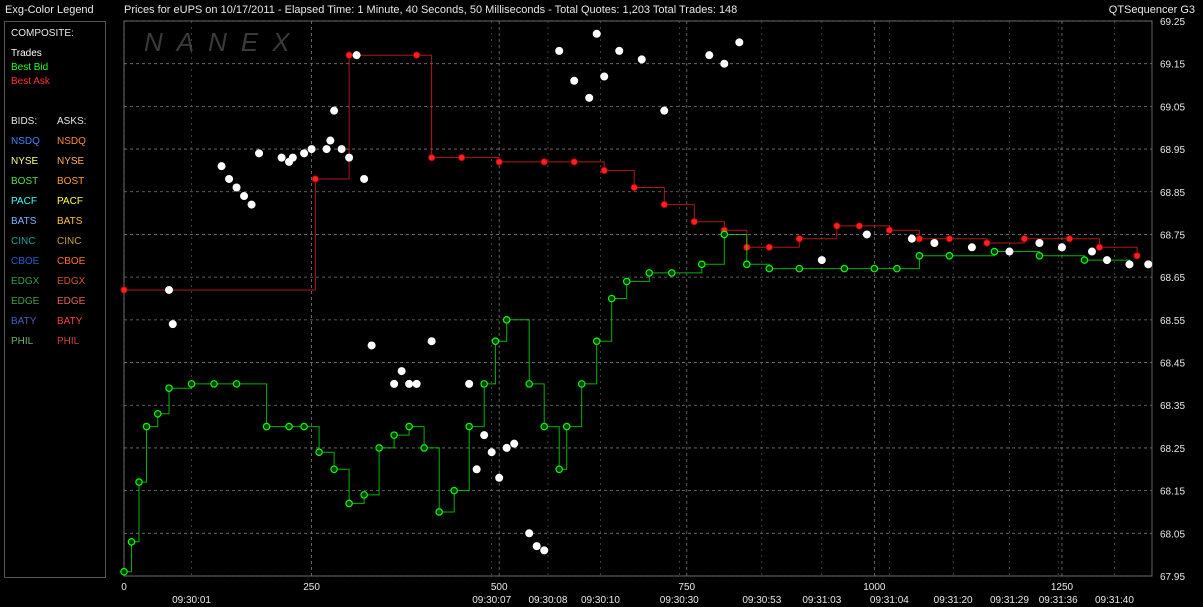 The height and width of the screenshot is (607, 1203). What do you see at coordinates (874, 587) in the screenshot?
I see `x-tick-label: 1000` at bounding box center [874, 587].